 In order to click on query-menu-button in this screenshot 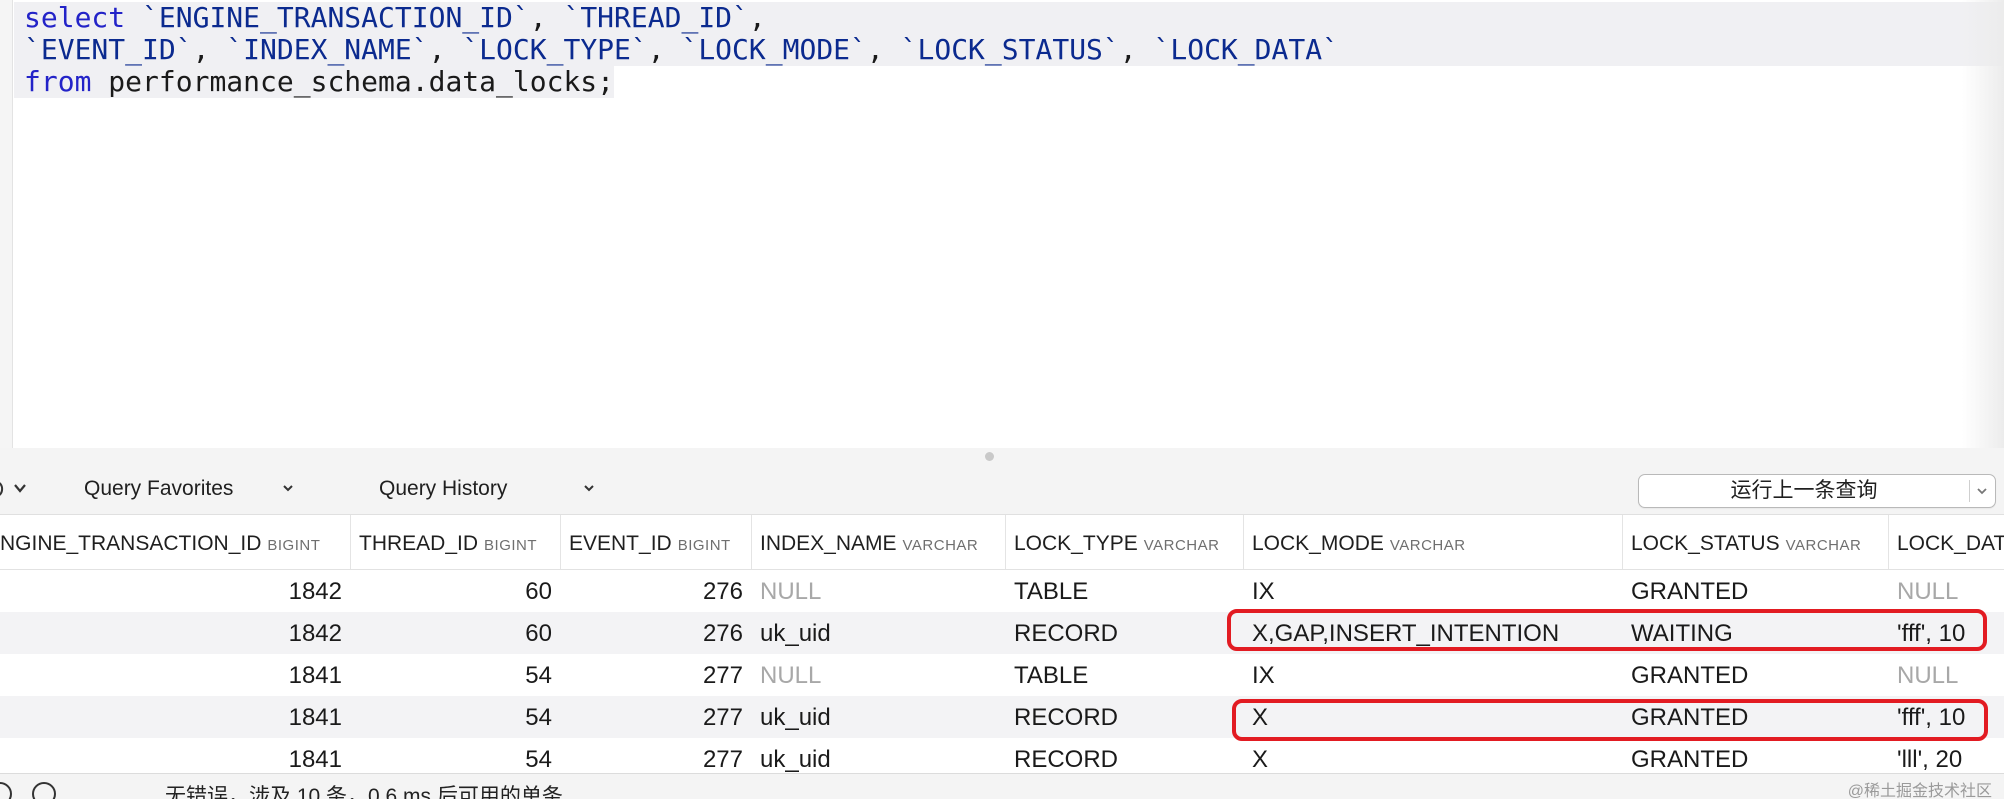, I will do `click(17, 489)`.